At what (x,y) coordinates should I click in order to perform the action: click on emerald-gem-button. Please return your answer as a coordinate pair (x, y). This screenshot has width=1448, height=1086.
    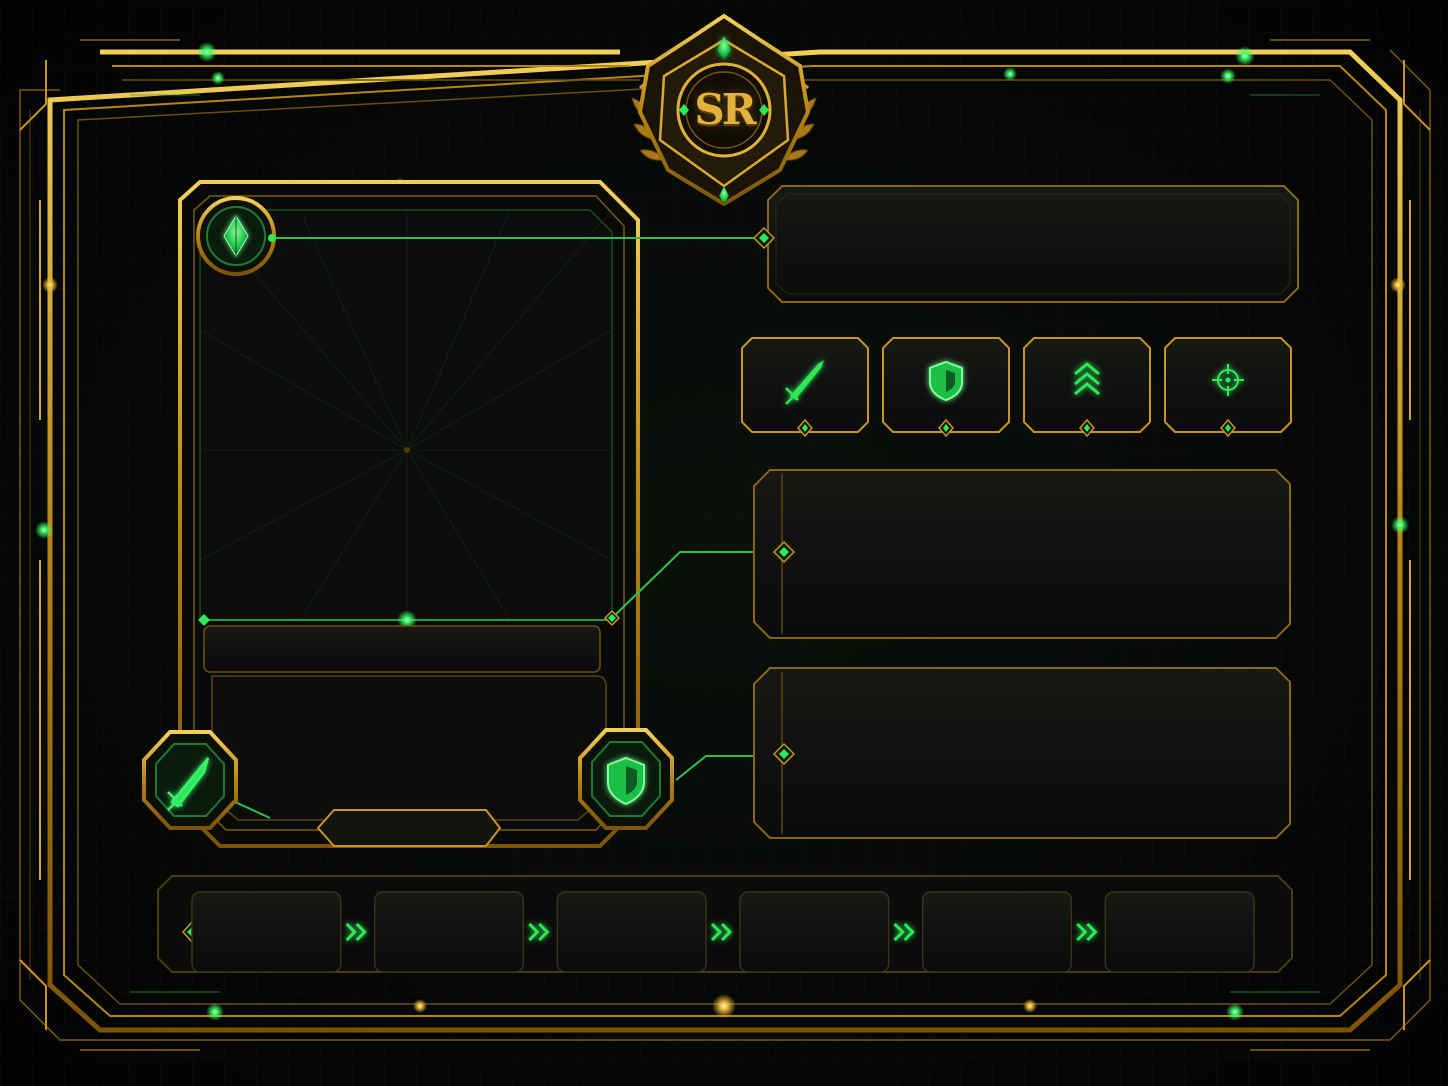
    Looking at the image, I should click on (236, 236).